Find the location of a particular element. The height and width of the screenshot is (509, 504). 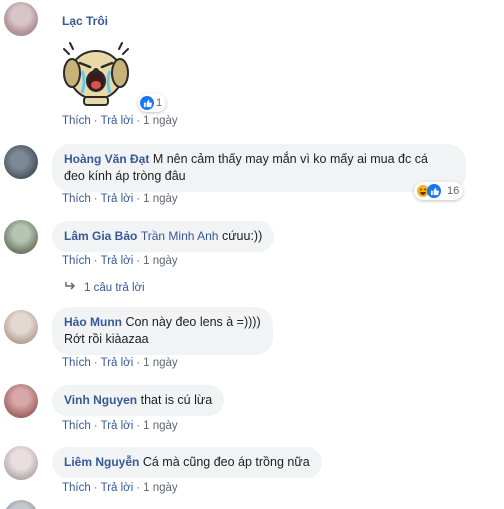

comment-bubble: Lâm Gia Bảo Trần Minh Anh cứuu:)) is located at coordinates (163, 236).